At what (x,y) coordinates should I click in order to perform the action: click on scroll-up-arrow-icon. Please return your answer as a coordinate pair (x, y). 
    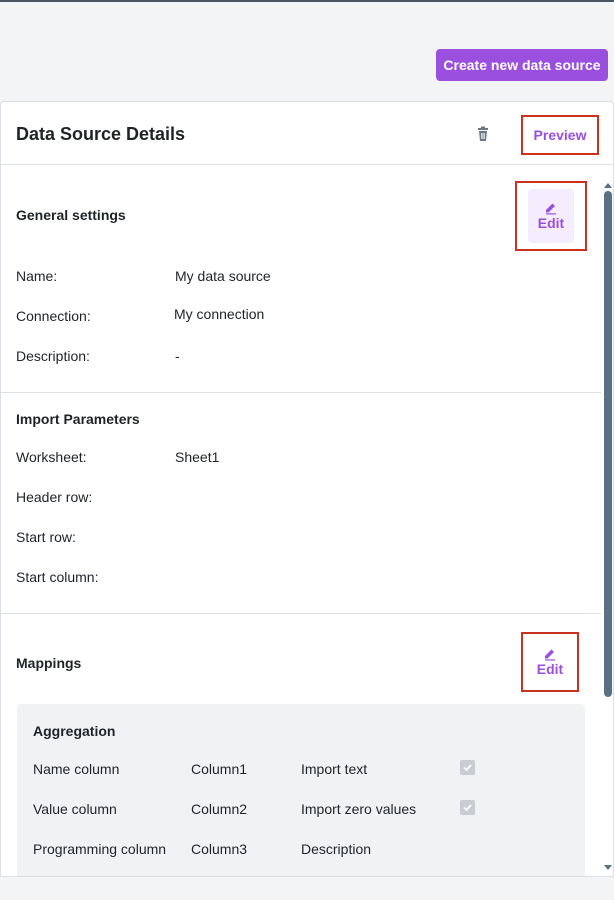
    Looking at the image, I should click on (608, 182).